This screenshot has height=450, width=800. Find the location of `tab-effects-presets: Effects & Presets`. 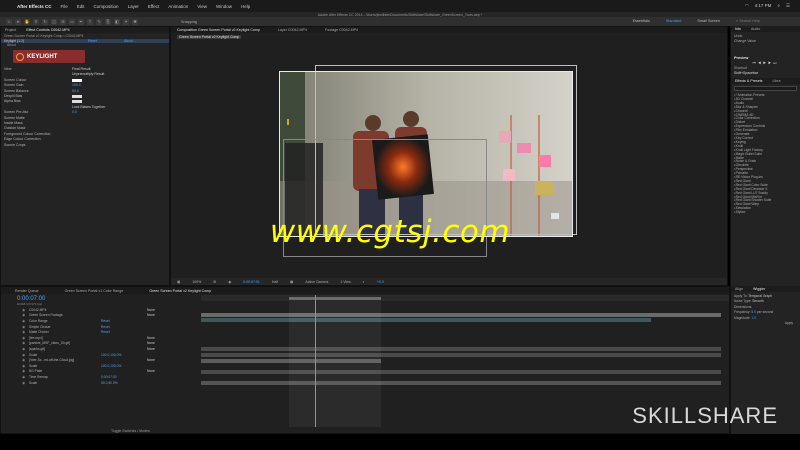

tab-effects-presets: Effects & Presets is located at coordinates (749, 81).